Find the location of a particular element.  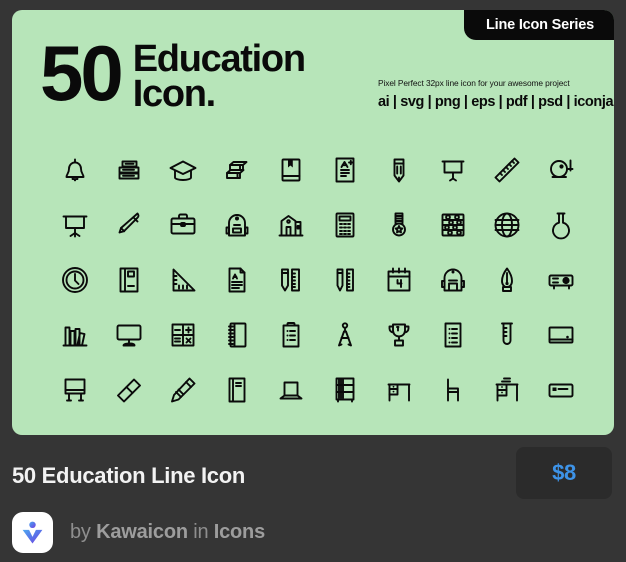

pencil-icon is located at coordinates (399, 170).